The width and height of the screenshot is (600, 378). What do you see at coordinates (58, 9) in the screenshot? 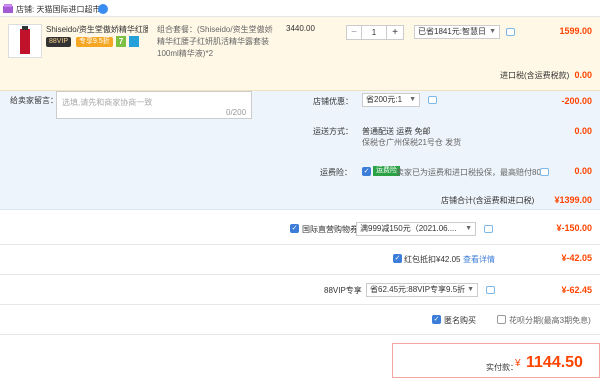
I see `store-name: 店铺: 天猫国际进口超市` at bounding box center [58, 9].